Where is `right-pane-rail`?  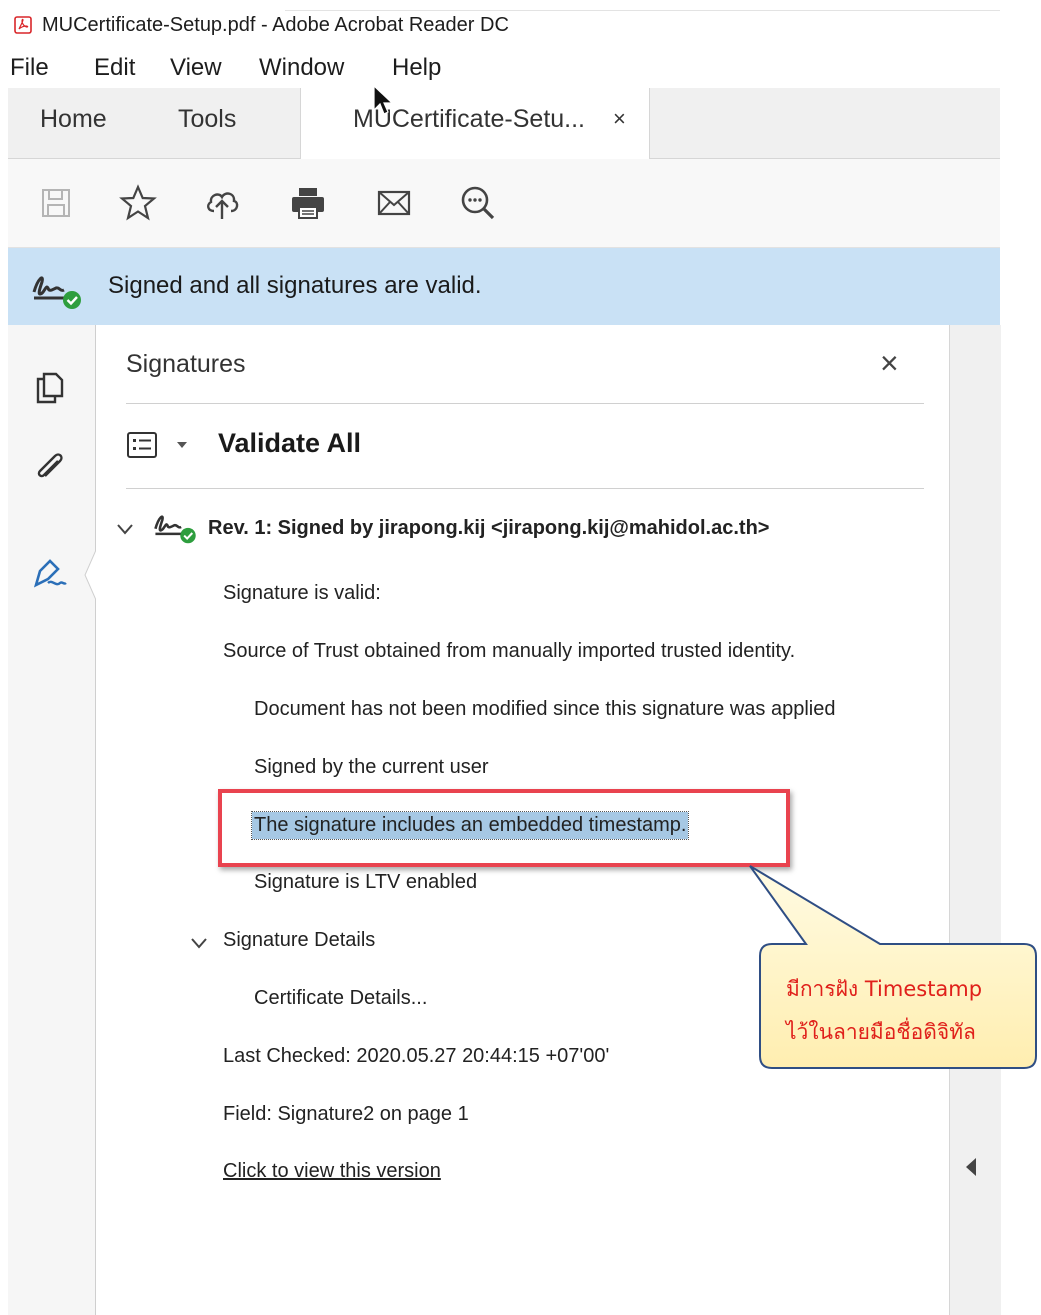
right-pane-rail is located at coordinates (975, 820).